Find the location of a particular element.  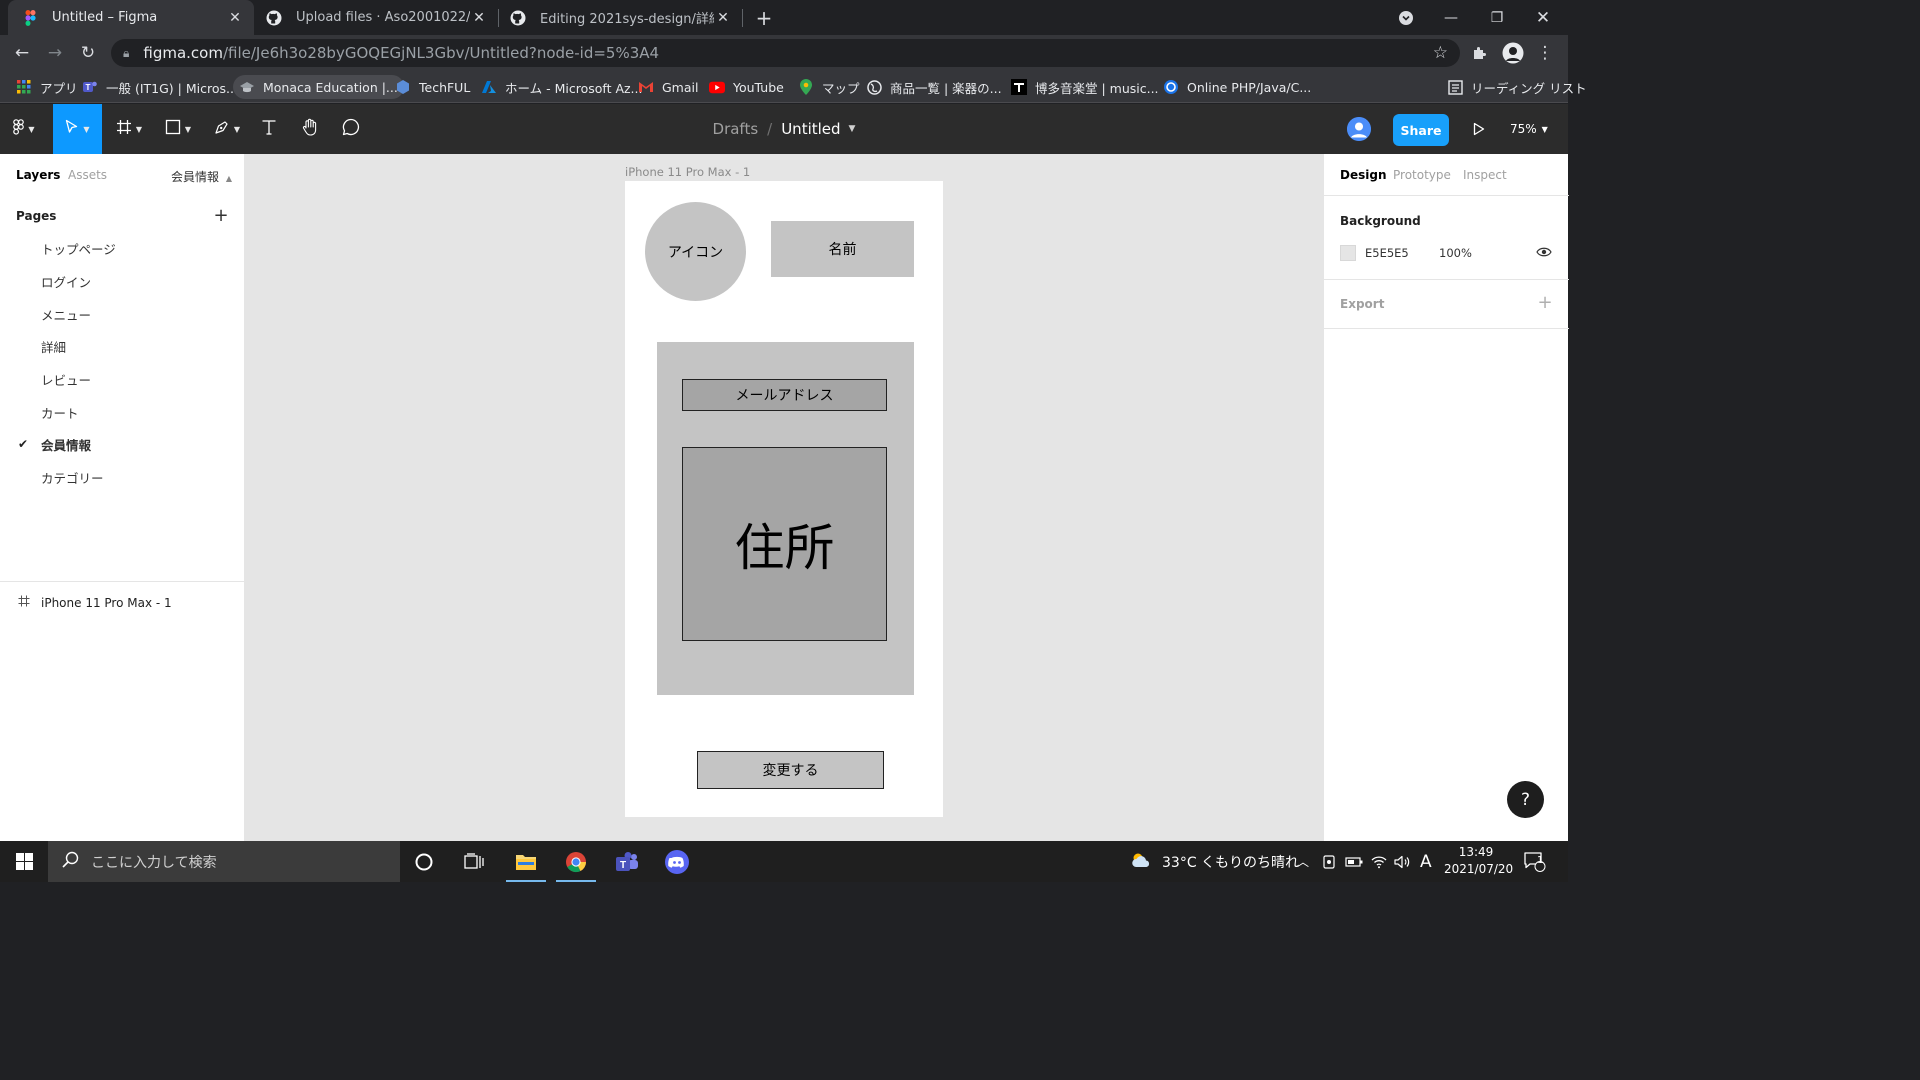

pen-tool-button: ▼ is located at coordinates (227, 129).